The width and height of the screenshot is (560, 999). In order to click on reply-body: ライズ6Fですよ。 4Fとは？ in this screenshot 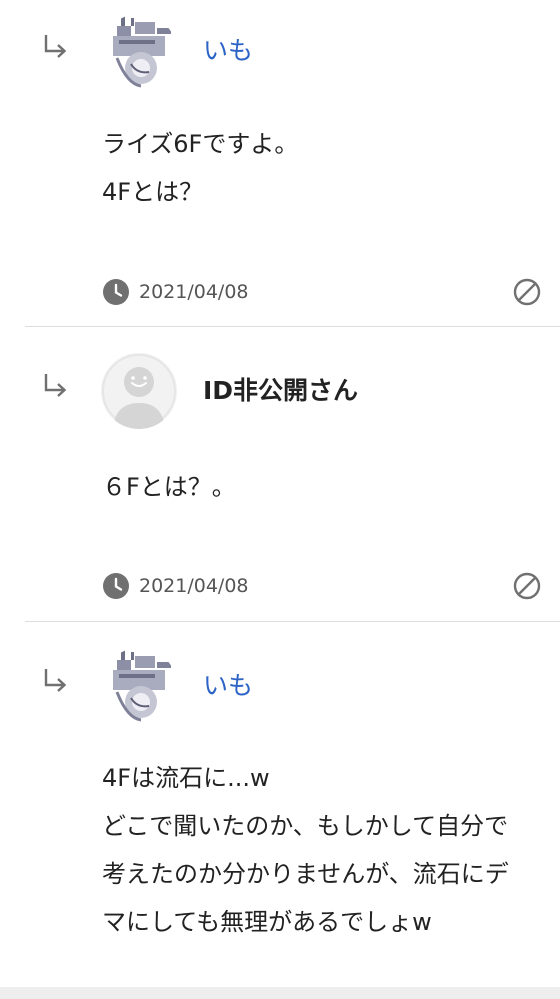, I will do `click(322, 168)`.